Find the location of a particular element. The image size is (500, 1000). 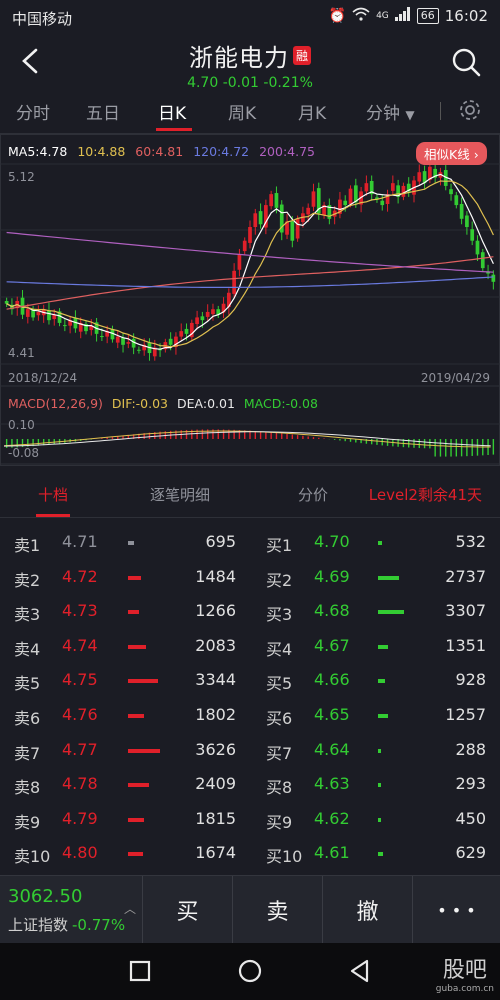

sell-volume: 2083 is located at coordinates (215, 645).